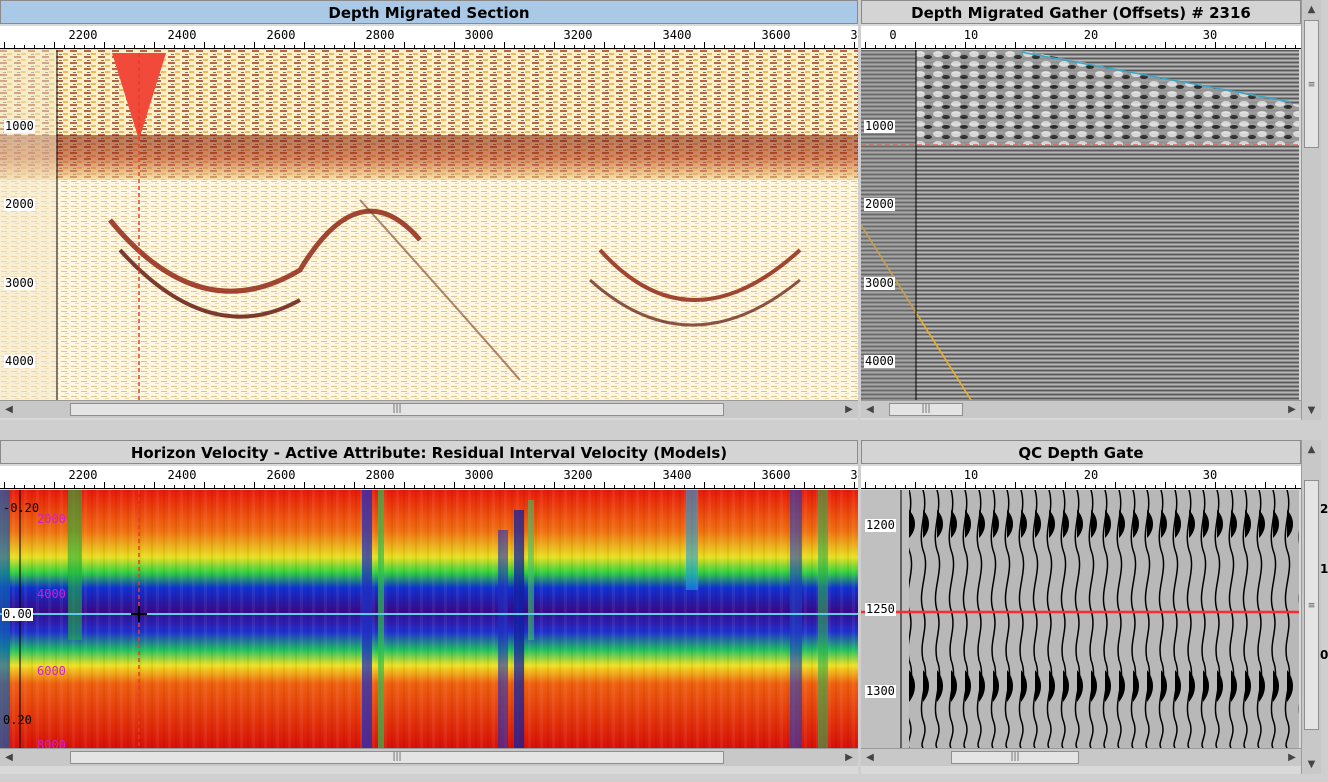 Image resolution: width=1328 pixels, height=782 pixels. I want to click on qc-scroll-thumb: |||, so click(1015, 757).